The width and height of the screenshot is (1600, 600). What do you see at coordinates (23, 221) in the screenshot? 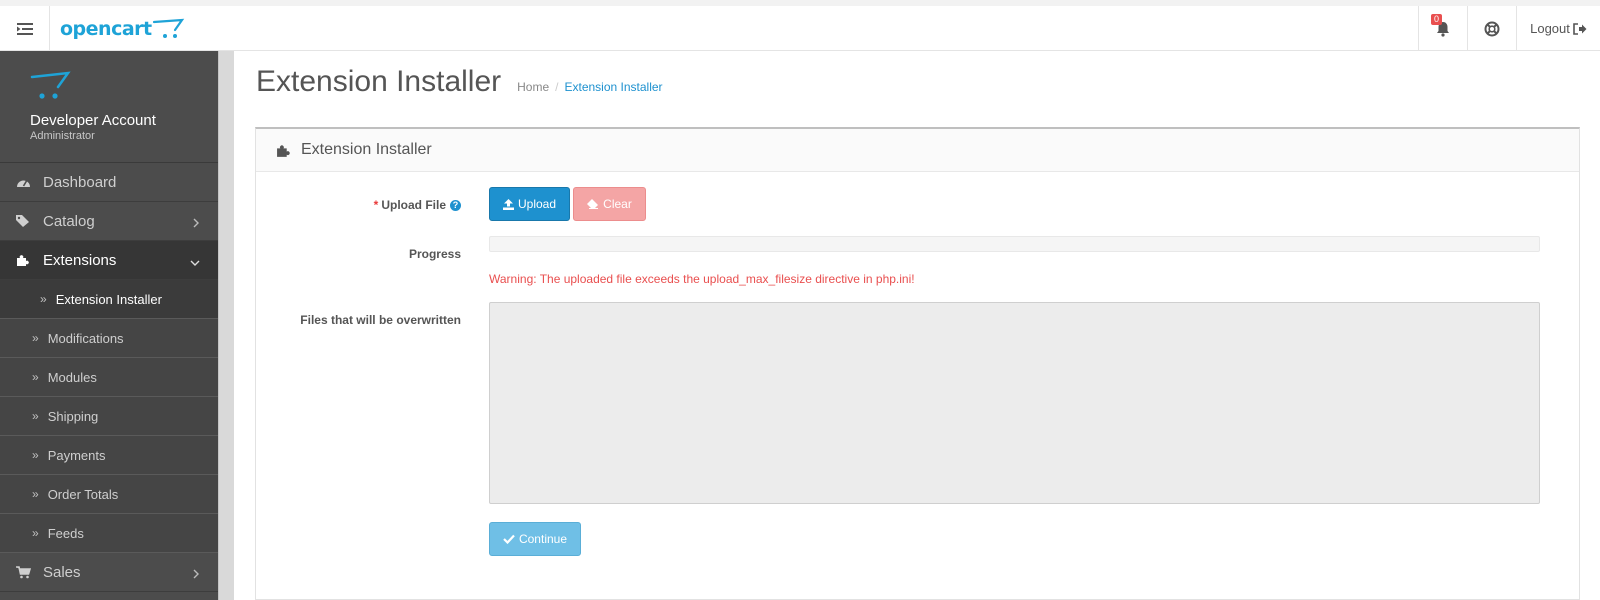
I see `tags-icon` at bounding box center [23, 221].